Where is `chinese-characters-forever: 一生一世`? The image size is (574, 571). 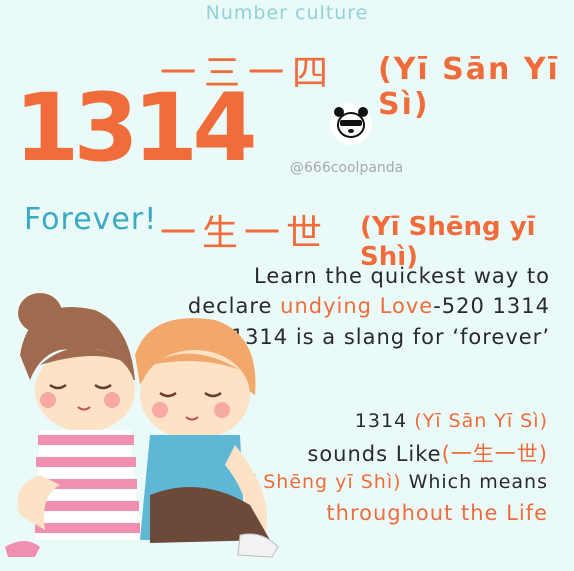
chinese-characters-forever: 一生一世 is located at coordinates (244, 233).